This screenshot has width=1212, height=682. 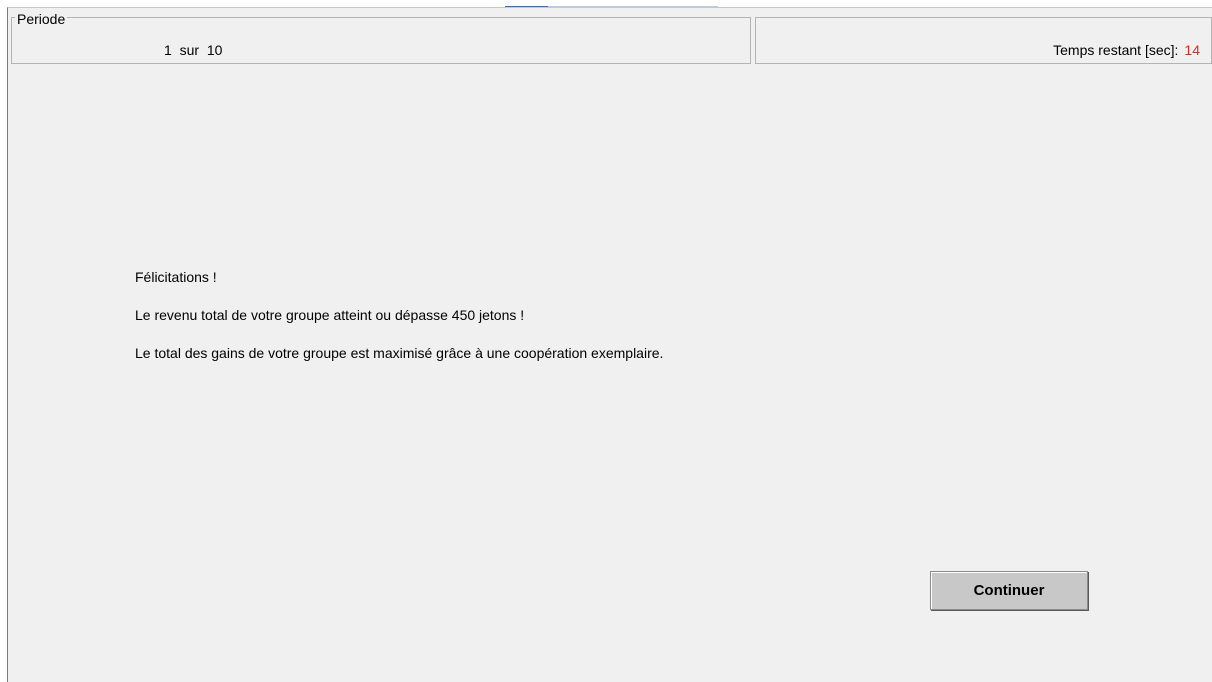 What do you see at coordinates (983, 40) in the screenshot?
I see `time-panel: Temps restant [sec]: 14` at bounding box center [983, 40].